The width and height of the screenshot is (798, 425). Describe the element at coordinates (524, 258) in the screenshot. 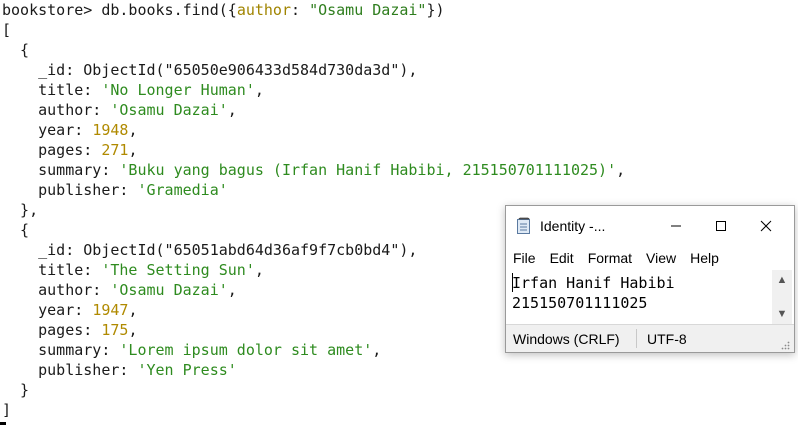

I see `menu-file: File` at that location.